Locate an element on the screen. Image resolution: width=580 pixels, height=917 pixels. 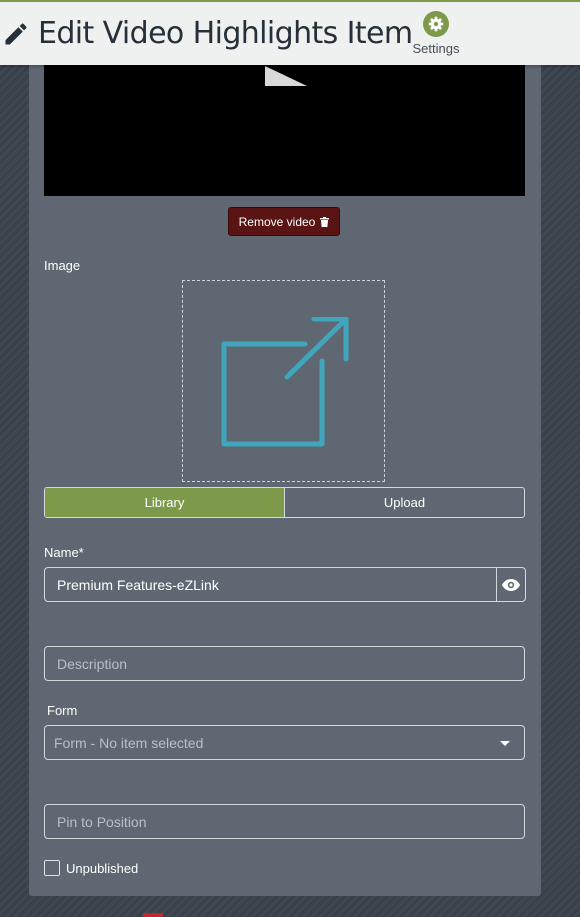
image-dropzone is located at coordinates (283, 381).